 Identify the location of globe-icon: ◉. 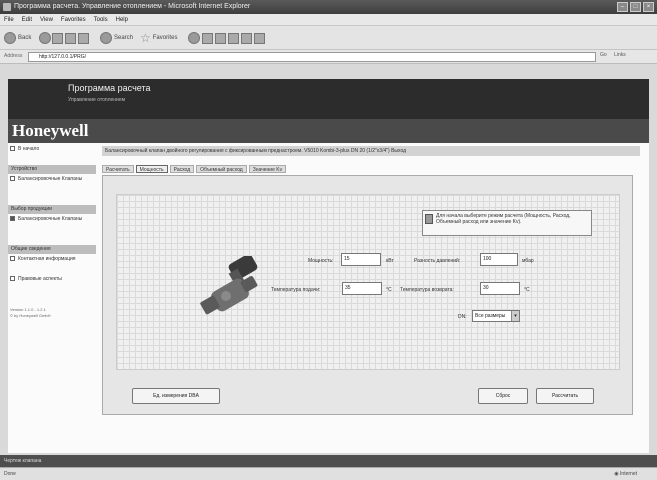
(616, 474).